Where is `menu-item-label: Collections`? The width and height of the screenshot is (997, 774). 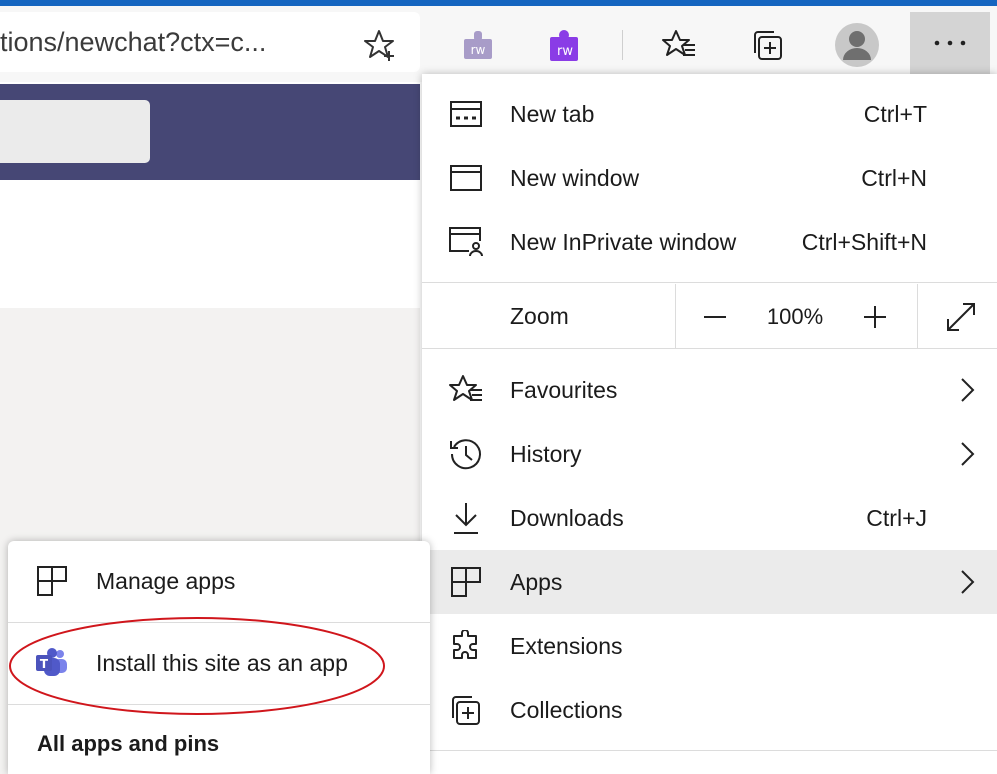
menu-item-label: Collections is located at coordinates (566, 709).